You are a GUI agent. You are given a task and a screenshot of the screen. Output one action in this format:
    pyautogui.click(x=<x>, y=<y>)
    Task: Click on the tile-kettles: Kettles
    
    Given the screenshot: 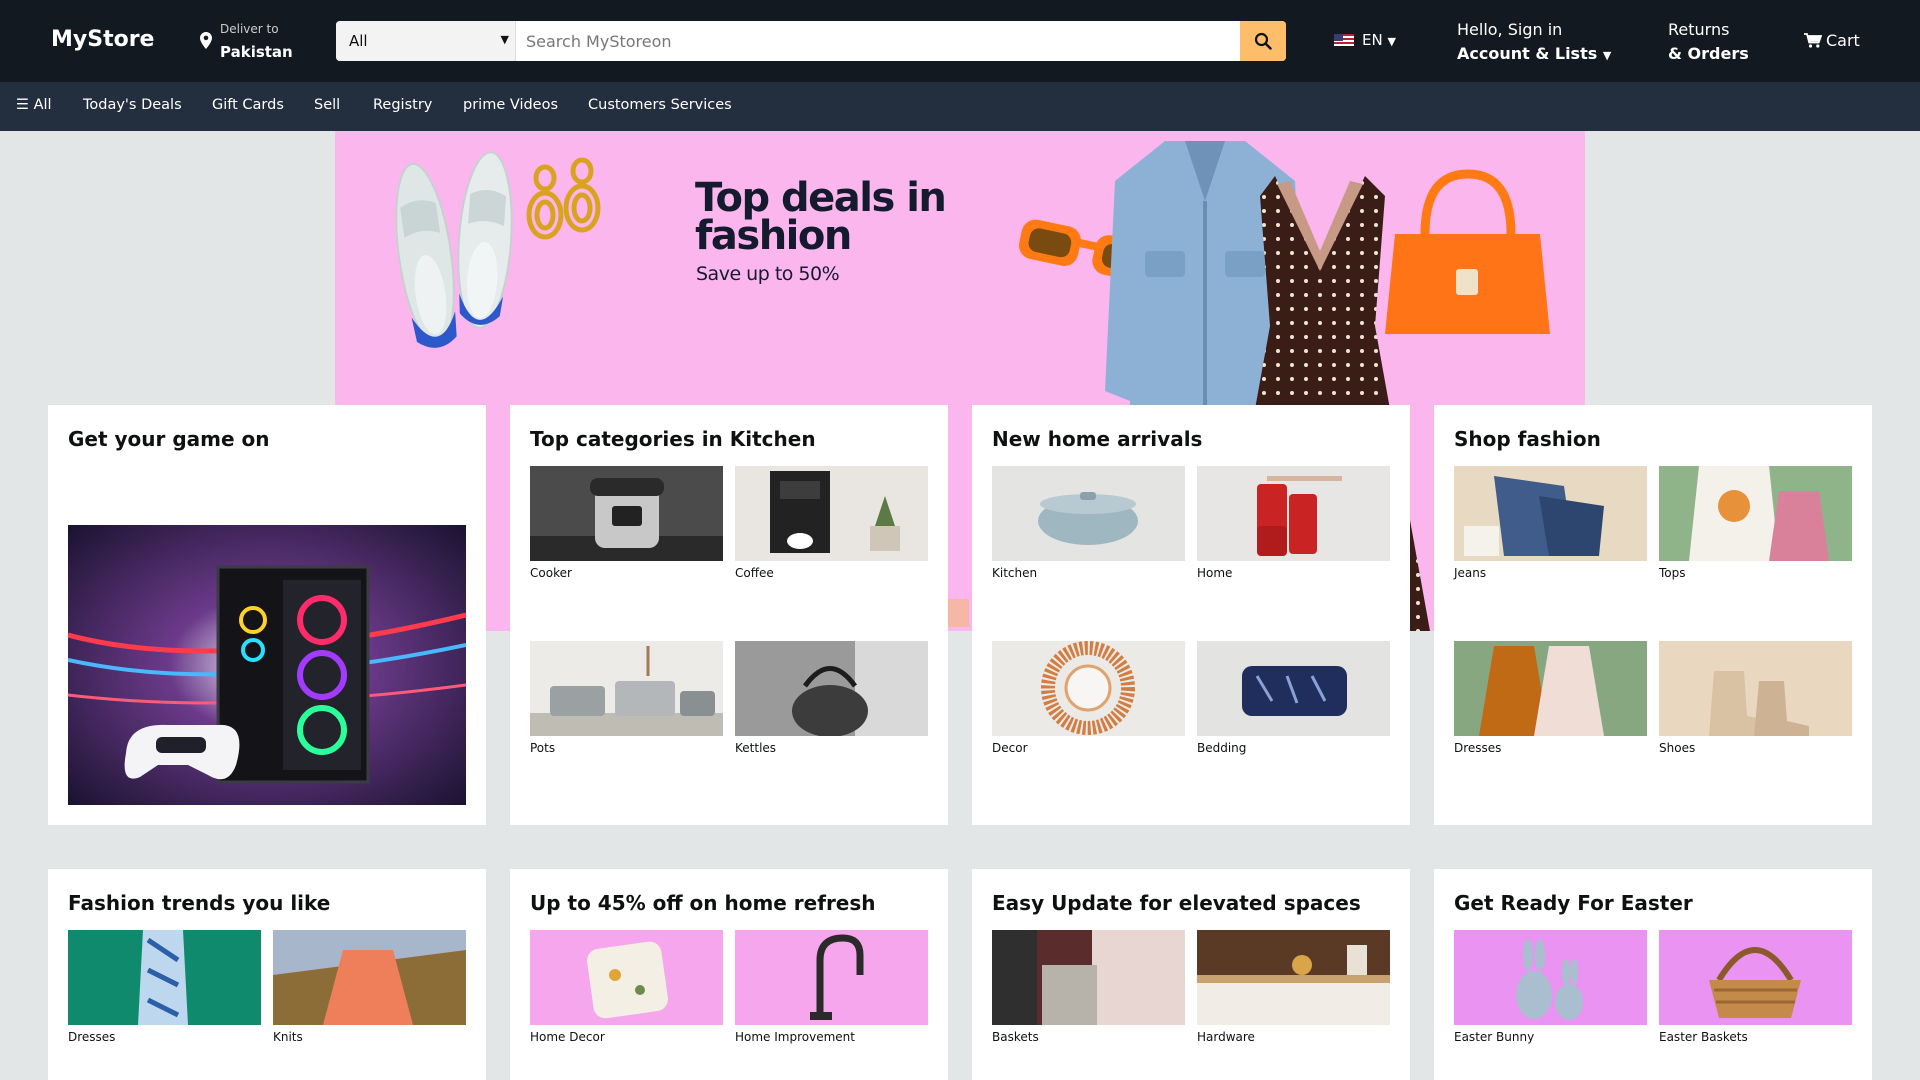 What is the action you would take?
    pyautogui.click(x=831, y=698)
    